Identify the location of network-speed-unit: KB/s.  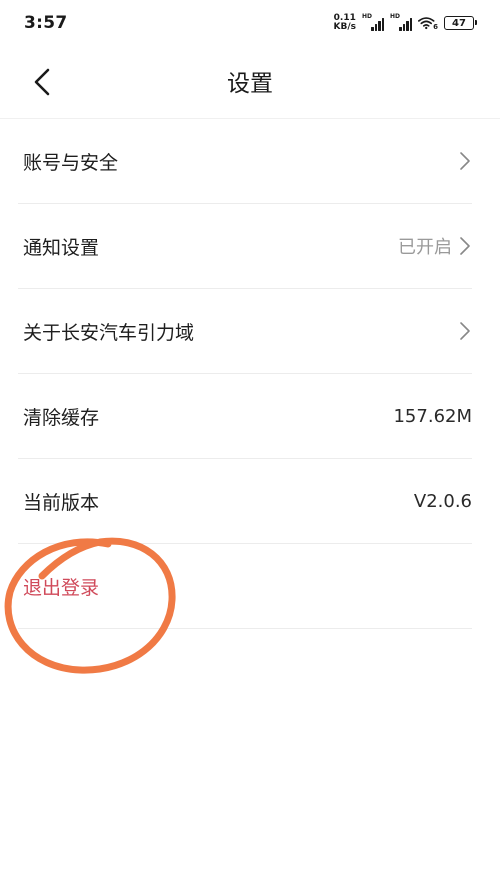
(344, 27).